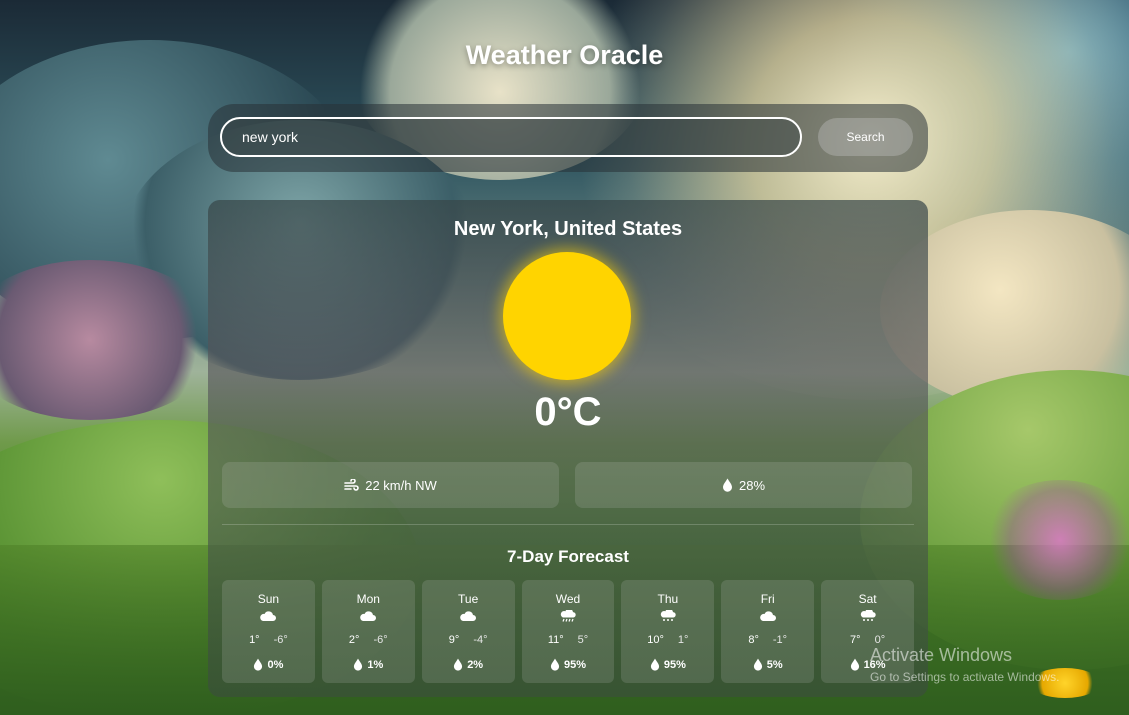 Image resolution: width=1129 pixels, height=715 pixels. What do you see at coordinates (567, 316) in the screenshot?
I see `sun-icon` at bounding box center [567, 316].